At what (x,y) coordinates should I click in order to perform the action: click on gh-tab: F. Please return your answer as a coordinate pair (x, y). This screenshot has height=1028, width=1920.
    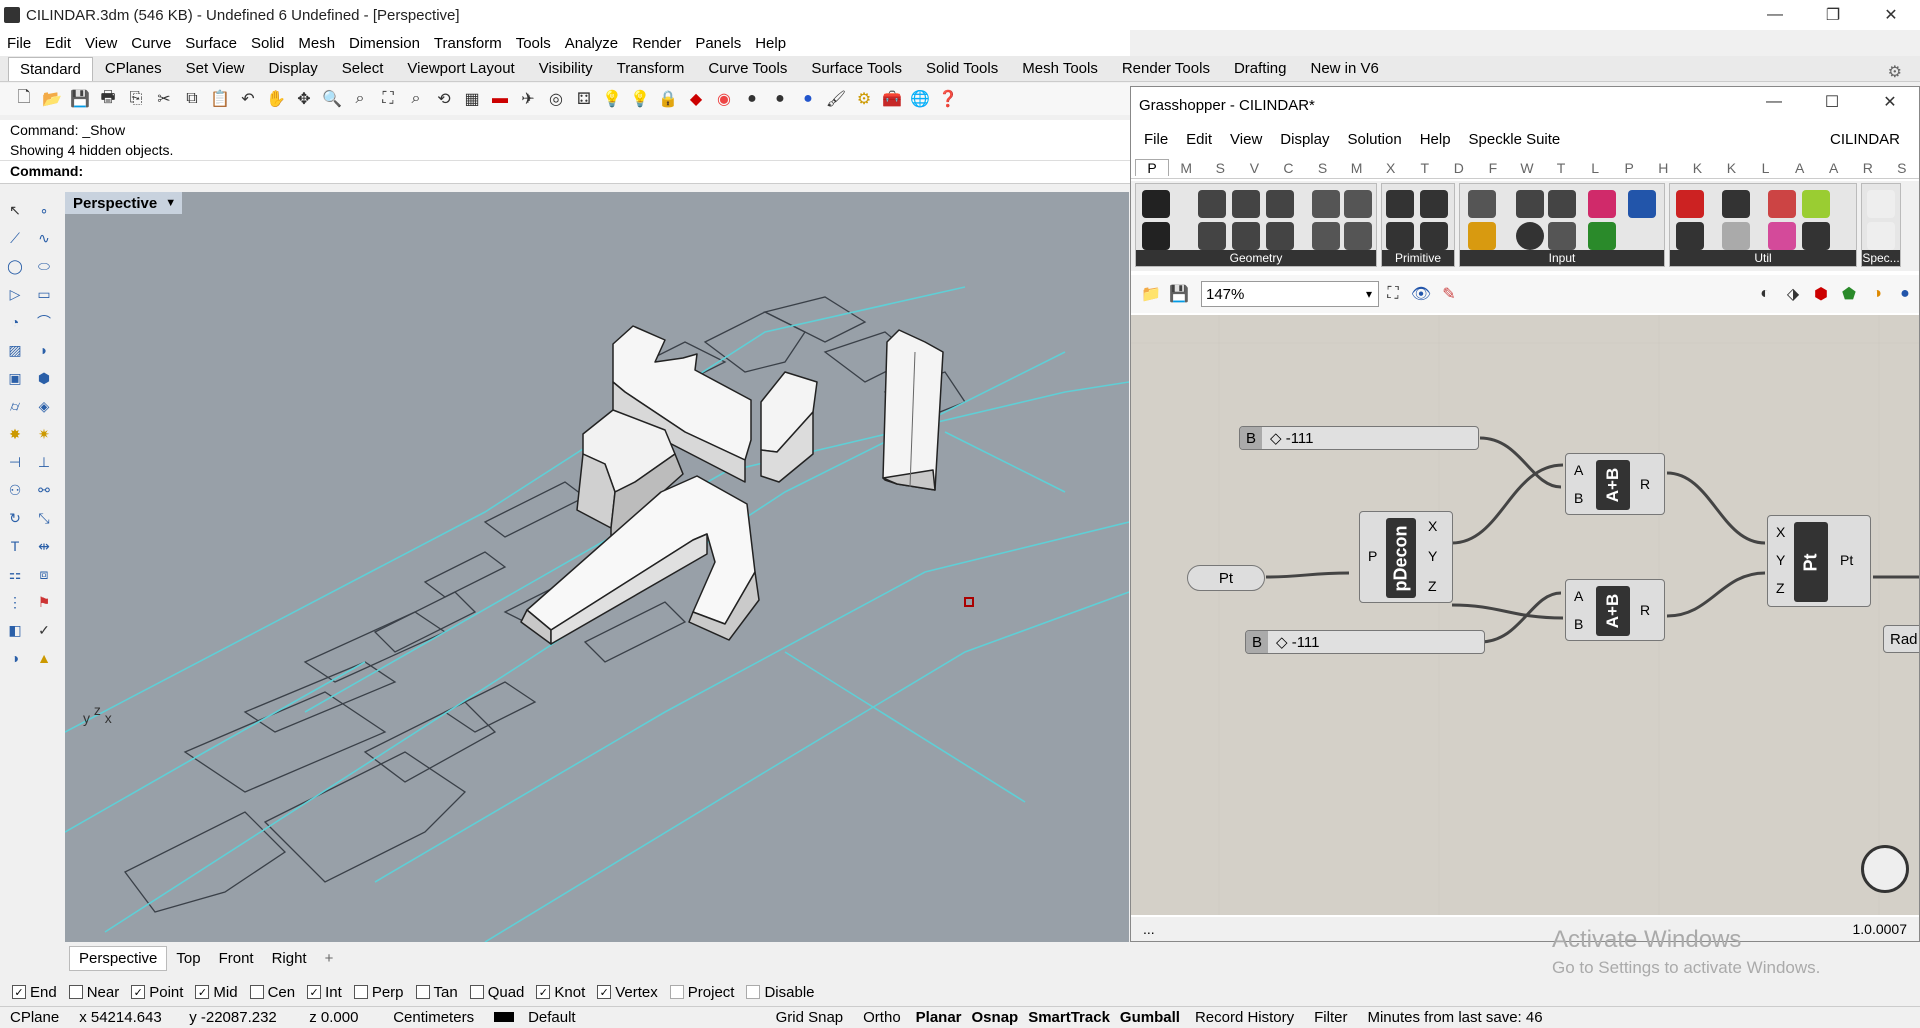
    Looking at the image, I should click on (1493, 168).